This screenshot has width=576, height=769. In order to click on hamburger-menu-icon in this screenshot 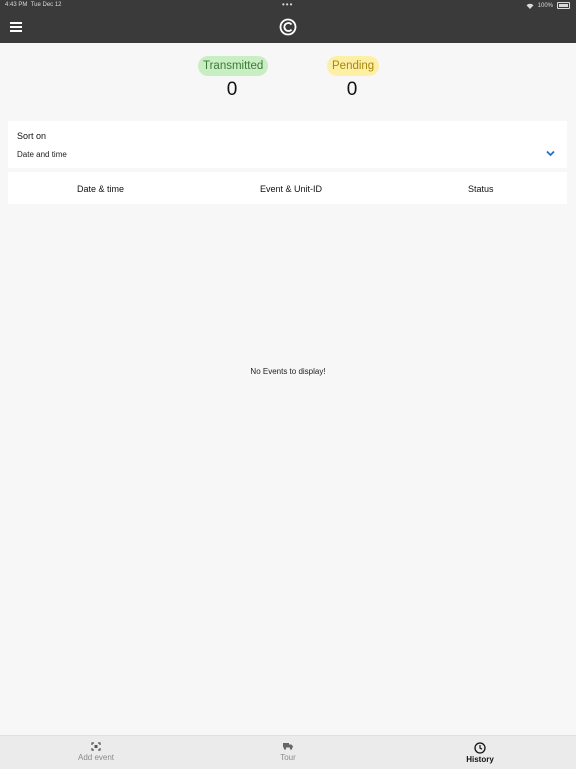, I will do `click(16, 27)`.